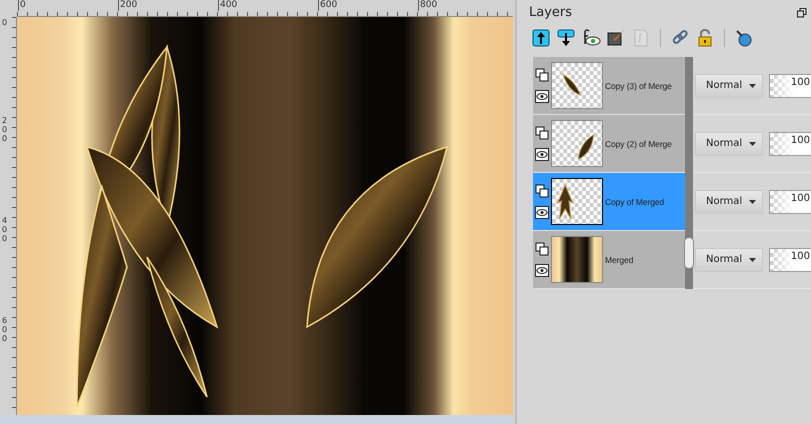  I want to click on panel-splitter, so click(689, 173).